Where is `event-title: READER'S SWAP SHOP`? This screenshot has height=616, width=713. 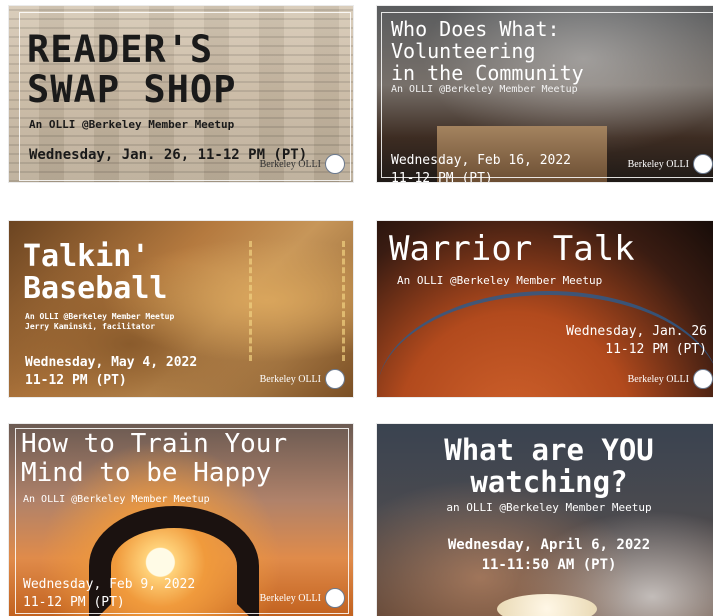 event-title: READER'S SWAP SHOP is located at coordinates (132, 69).